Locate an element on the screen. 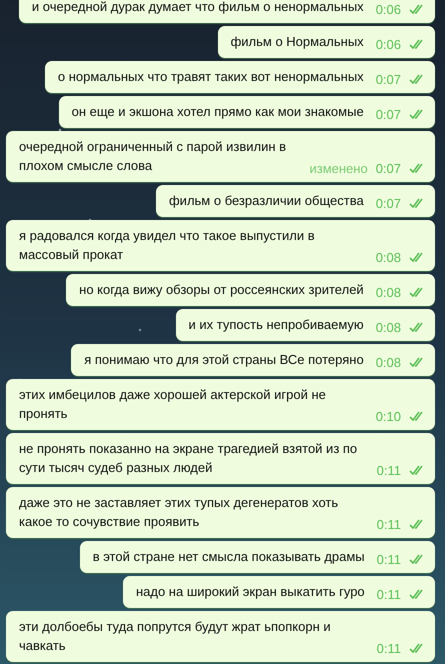 The height and width of the screenshot is (664, 445). message-text: даже это не заставляет этих тупых дегенератов хоть какое то сочувствие проявить is located at coordinates (179, 512).